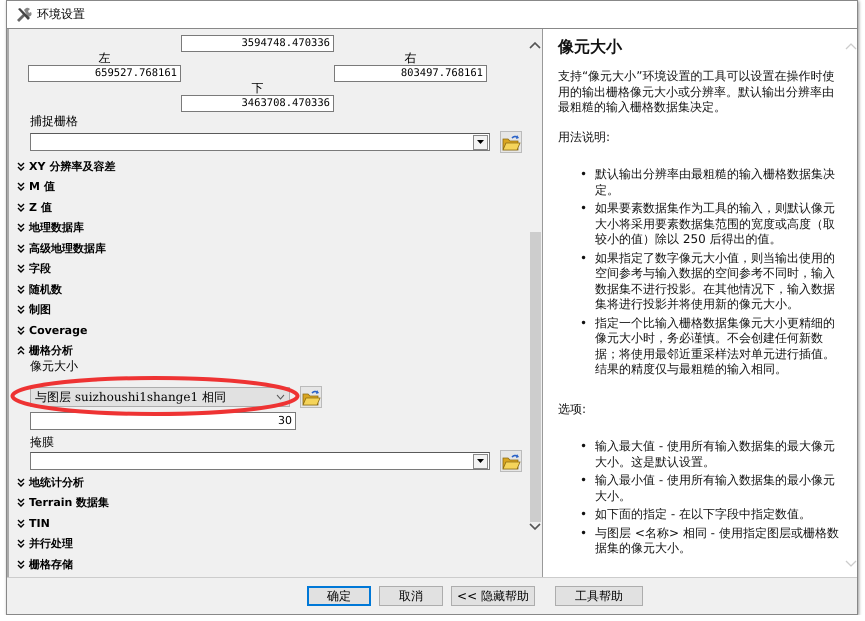 Image resolution: width=865 pixels, height=621 pixels. I want to click on section-header: 栅格存储, so click(268, 564).